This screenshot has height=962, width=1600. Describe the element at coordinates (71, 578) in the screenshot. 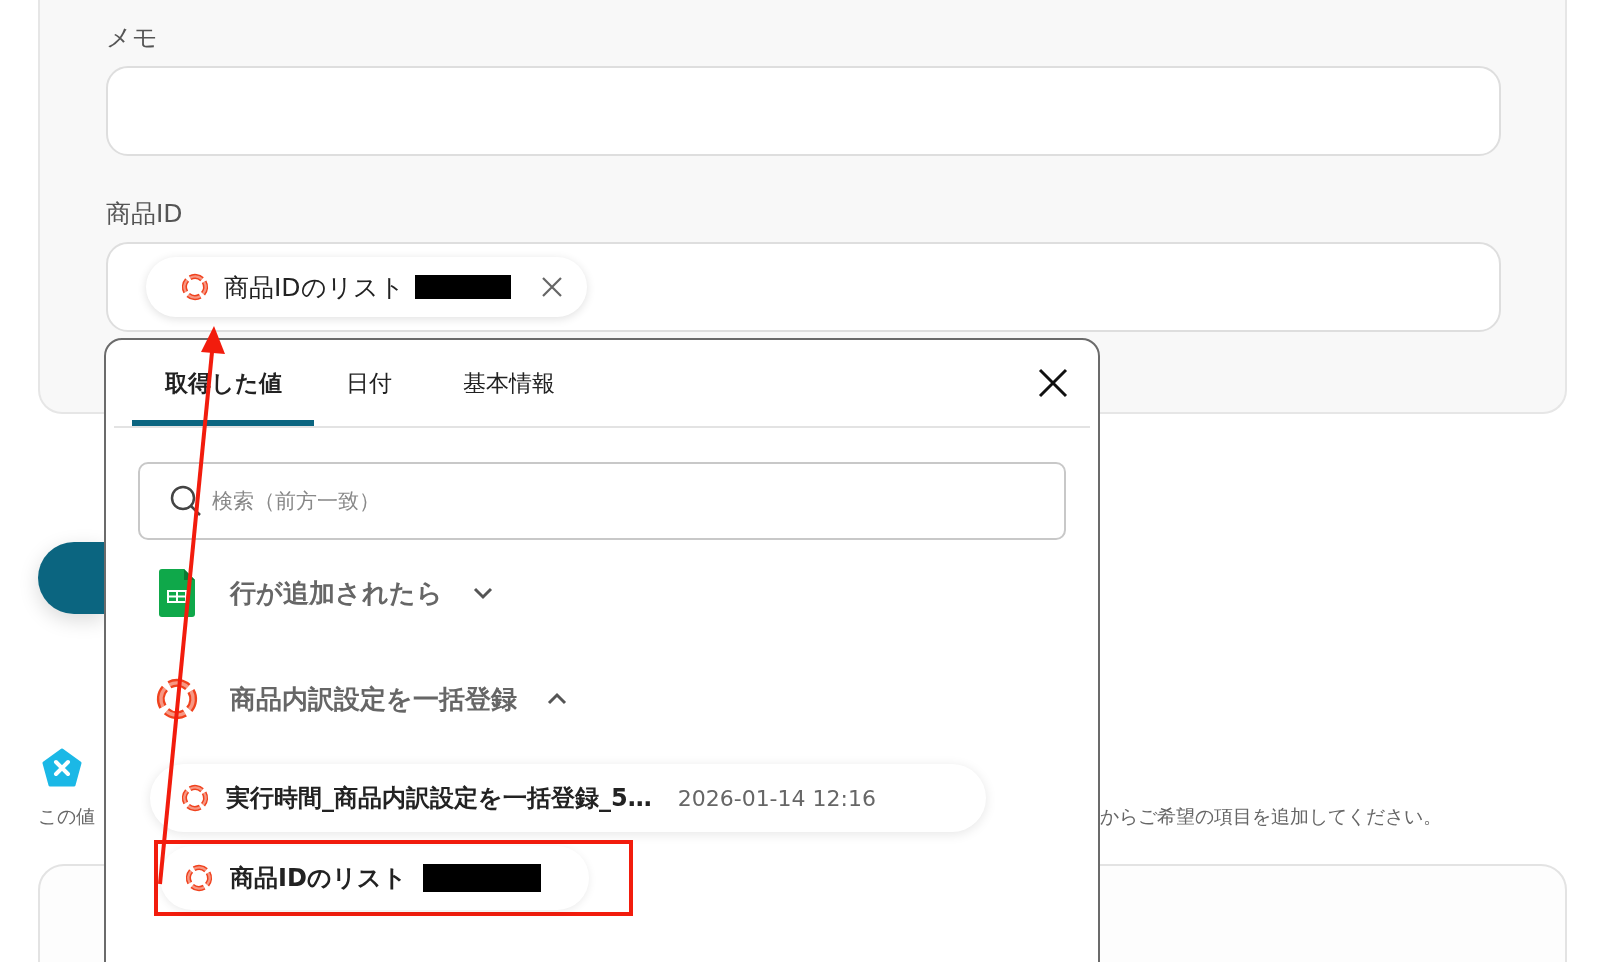

I see `primary-button` at that location.